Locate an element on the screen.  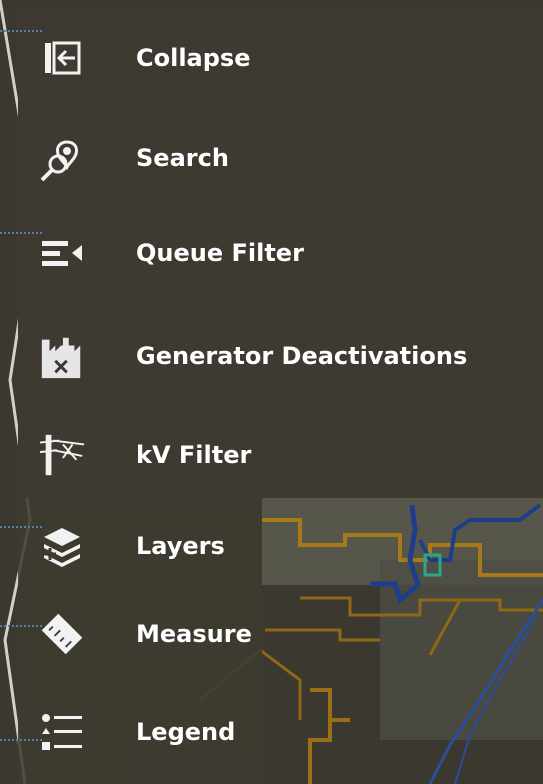
menu-item-layers: Layers is located at coordinates (280, 546).